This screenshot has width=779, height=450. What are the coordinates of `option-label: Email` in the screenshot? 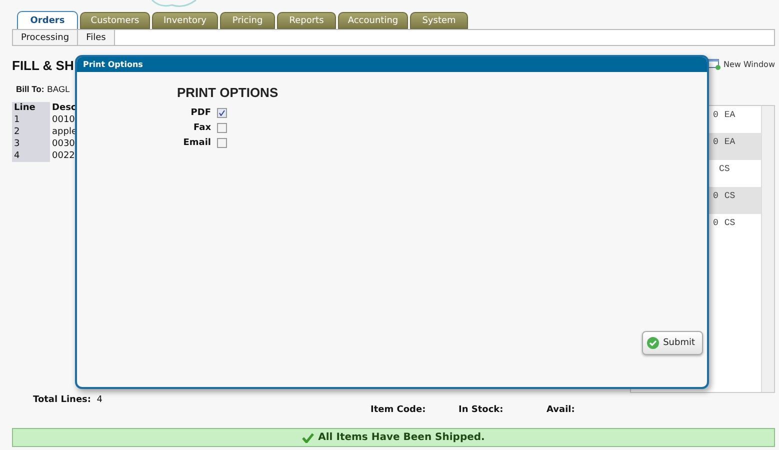 It's located at (196, 143).